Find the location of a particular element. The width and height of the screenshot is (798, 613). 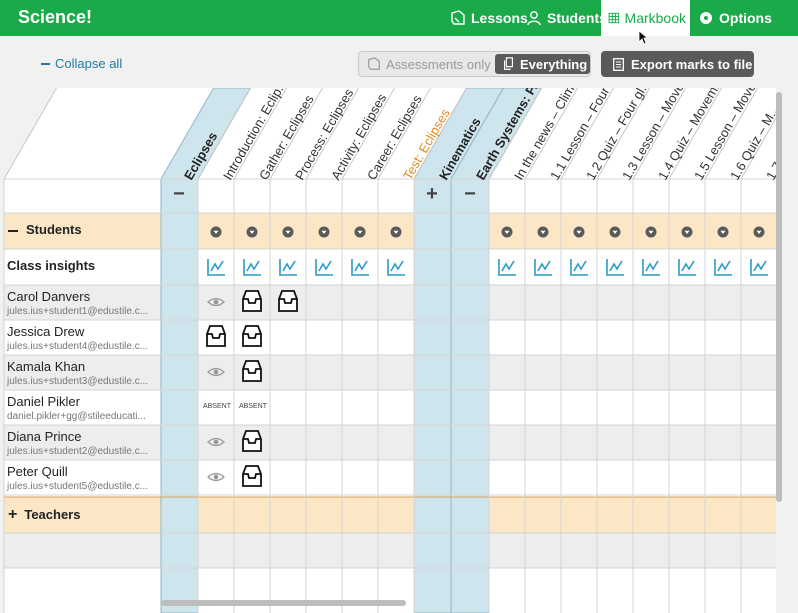

student-name: Daniel Pikler is located at coordinates (43, 401).